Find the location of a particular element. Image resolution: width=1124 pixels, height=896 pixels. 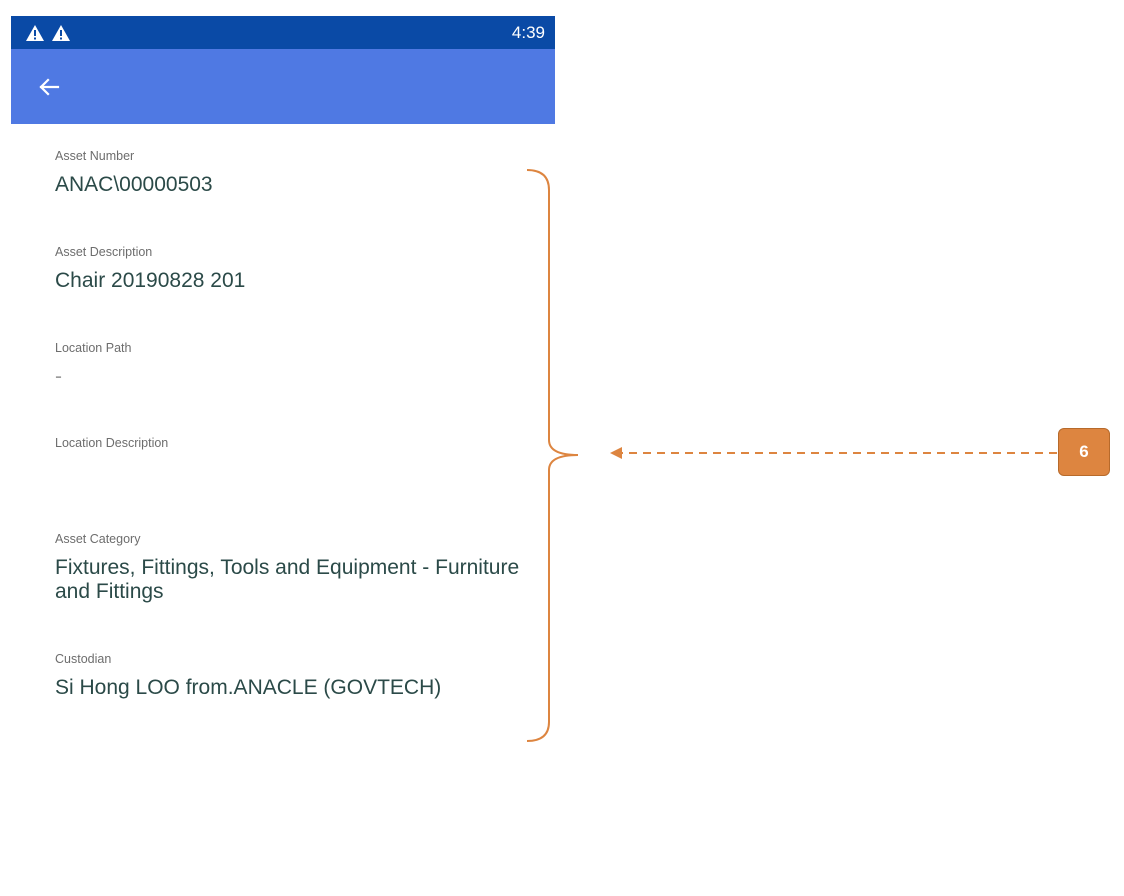

app-bar is located at coordinates (283, 86).